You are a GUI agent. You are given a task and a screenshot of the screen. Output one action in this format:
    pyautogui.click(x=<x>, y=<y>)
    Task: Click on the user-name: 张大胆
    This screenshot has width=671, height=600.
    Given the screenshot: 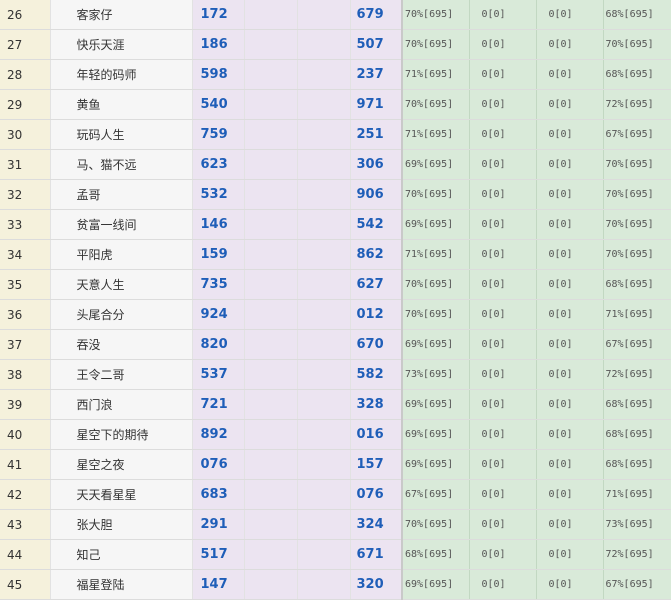 What is the action you would take?
    pyautogui.click(x=121, y=524)
    